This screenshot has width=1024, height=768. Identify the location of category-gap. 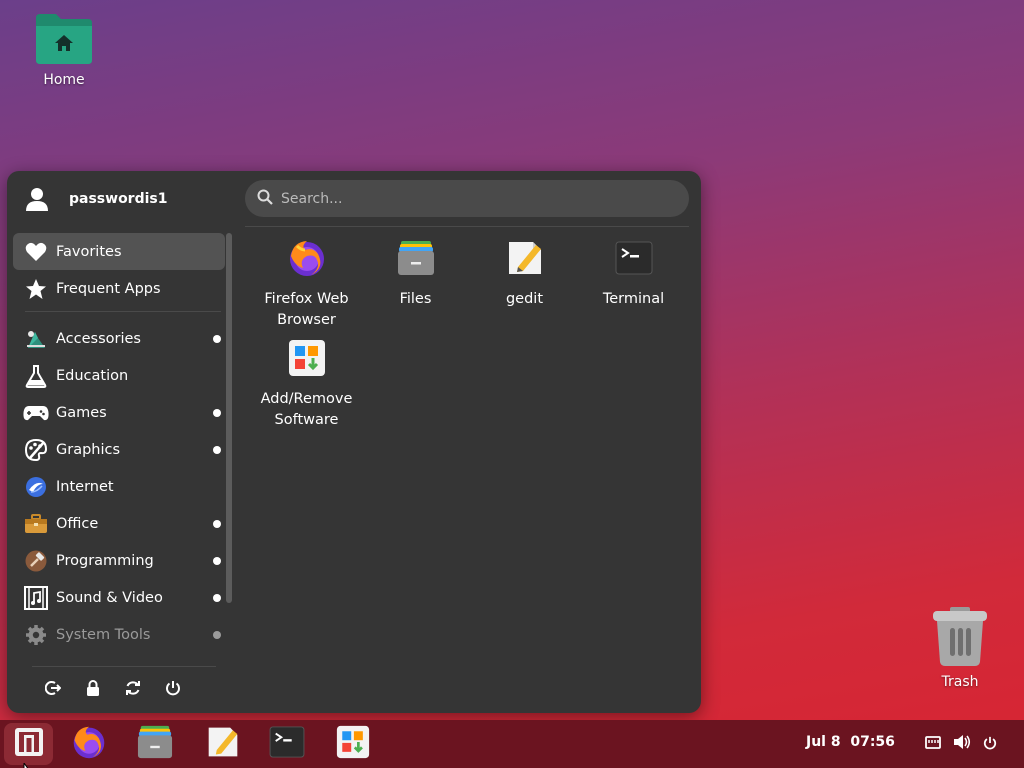
(119, 313).